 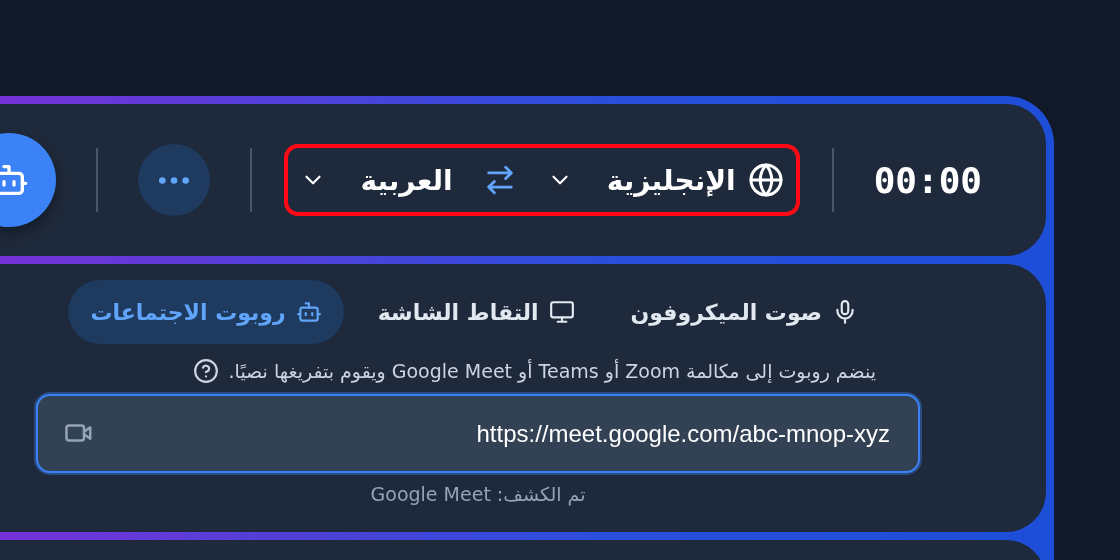 I want to click on target-language-dropdown: العربية, so click(x=376, y=180).